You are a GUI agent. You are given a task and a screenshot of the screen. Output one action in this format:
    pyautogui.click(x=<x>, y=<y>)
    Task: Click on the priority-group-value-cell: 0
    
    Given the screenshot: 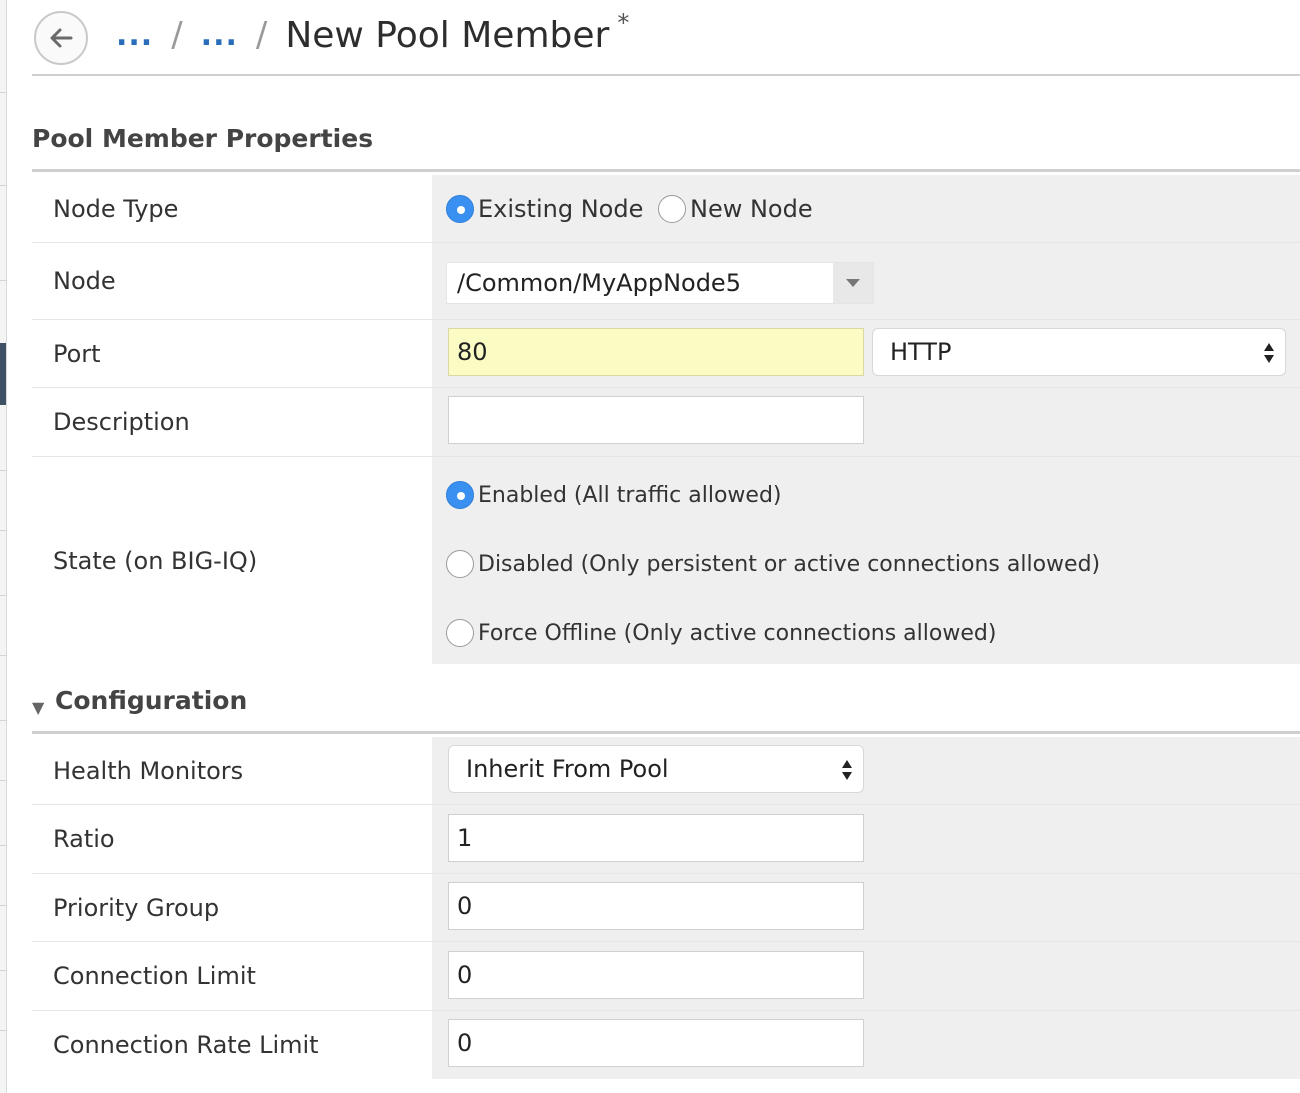 What is the action you would take?
    pyautogui.click(x=866, y=907)
    